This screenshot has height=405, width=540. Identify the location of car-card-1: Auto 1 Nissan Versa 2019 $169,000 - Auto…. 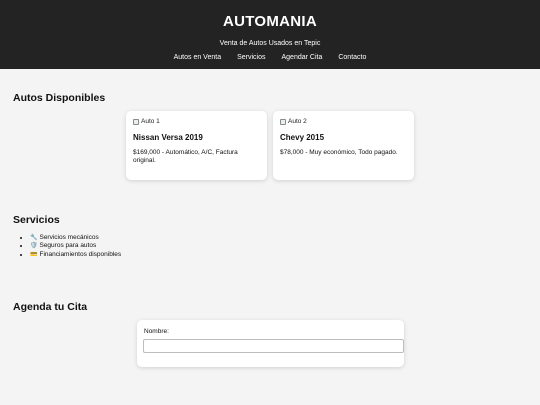
(196, 145).